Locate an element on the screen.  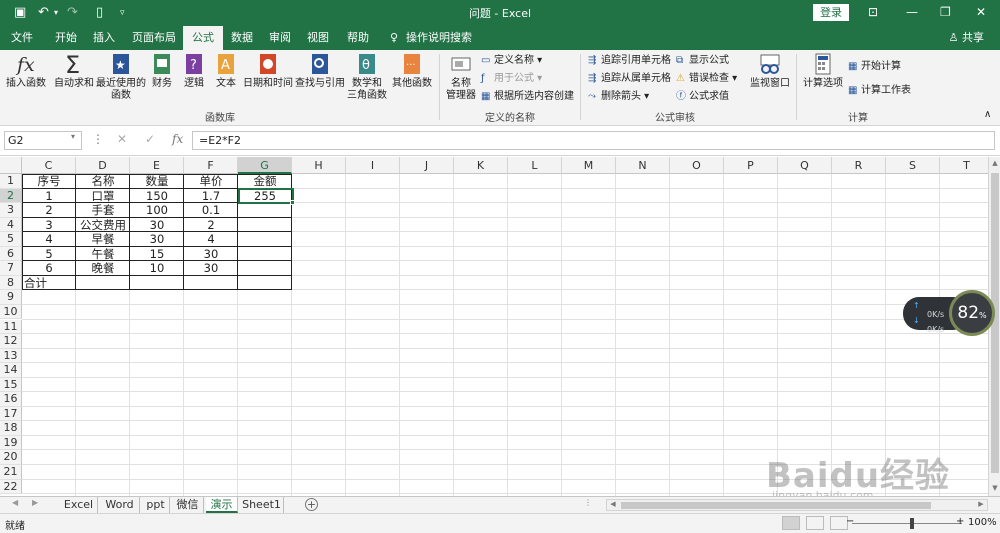
column-header-t: T is located at coordinates (964, 165).